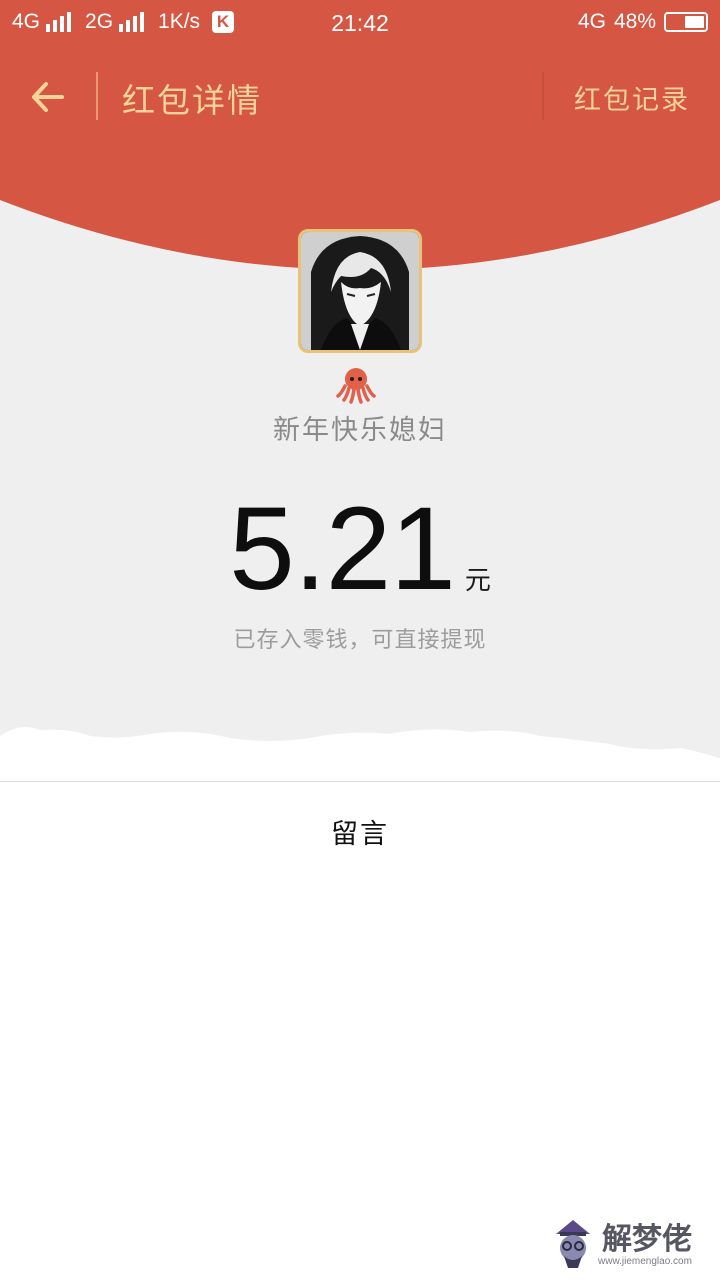  What do you see at coordinates (356, 384) in the screenshot?
I see `octopus-icon` at bounding box center [356, 384].